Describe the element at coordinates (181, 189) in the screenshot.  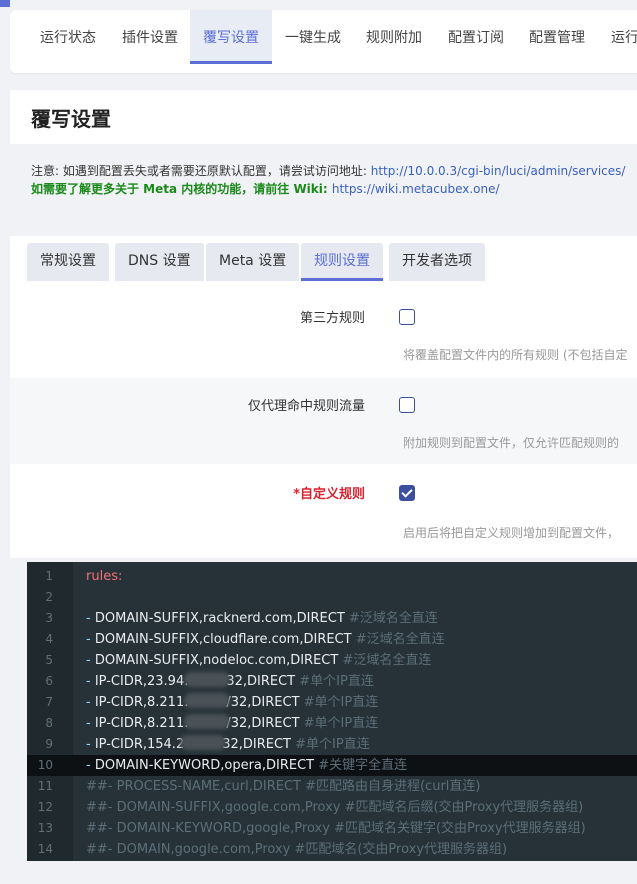
I see `wiki-notice-text: 如需要了解更多关于 Meta 内核的功能，请前往 Wiki:` at that location.